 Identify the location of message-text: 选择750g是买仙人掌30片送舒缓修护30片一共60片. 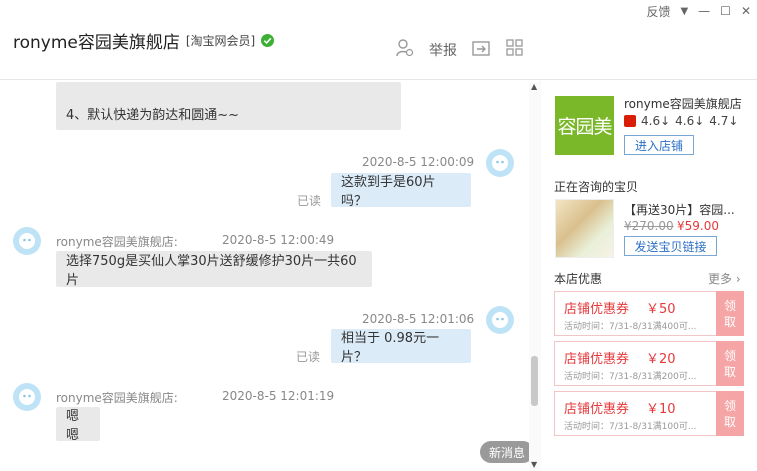
(211, 271).